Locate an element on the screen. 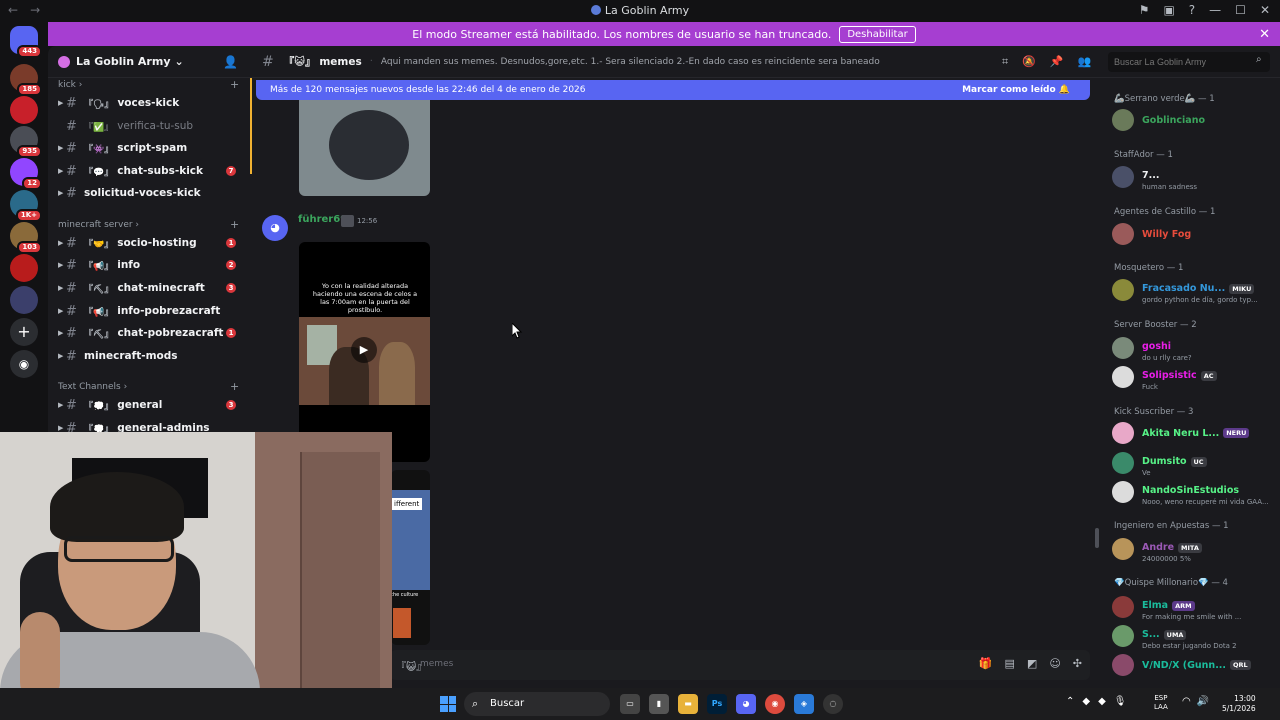 The height and width of the screenshot is (720, 1280). close-banner-icon: ✕ is located at coordinates (1264, 34).